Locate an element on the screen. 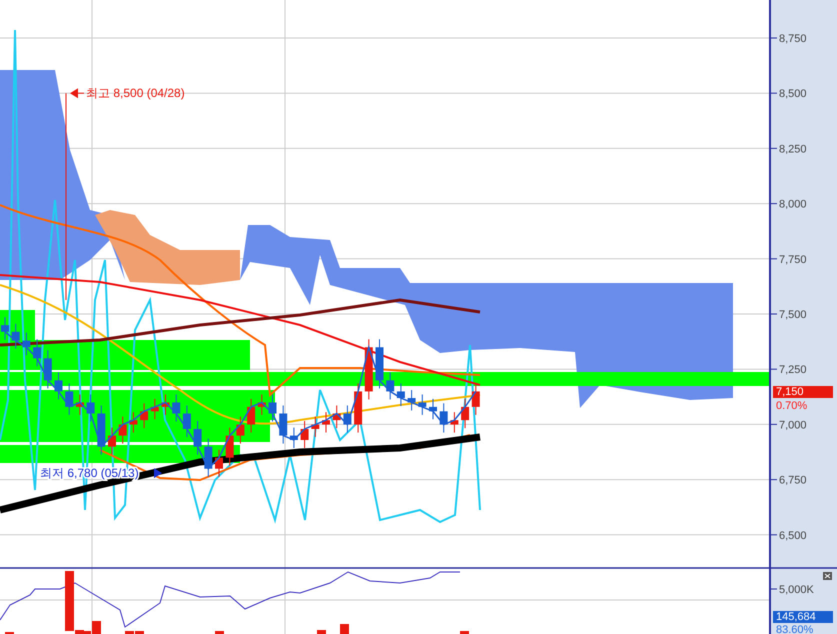  low-marker-arrow is located at coordinates (158, 473).